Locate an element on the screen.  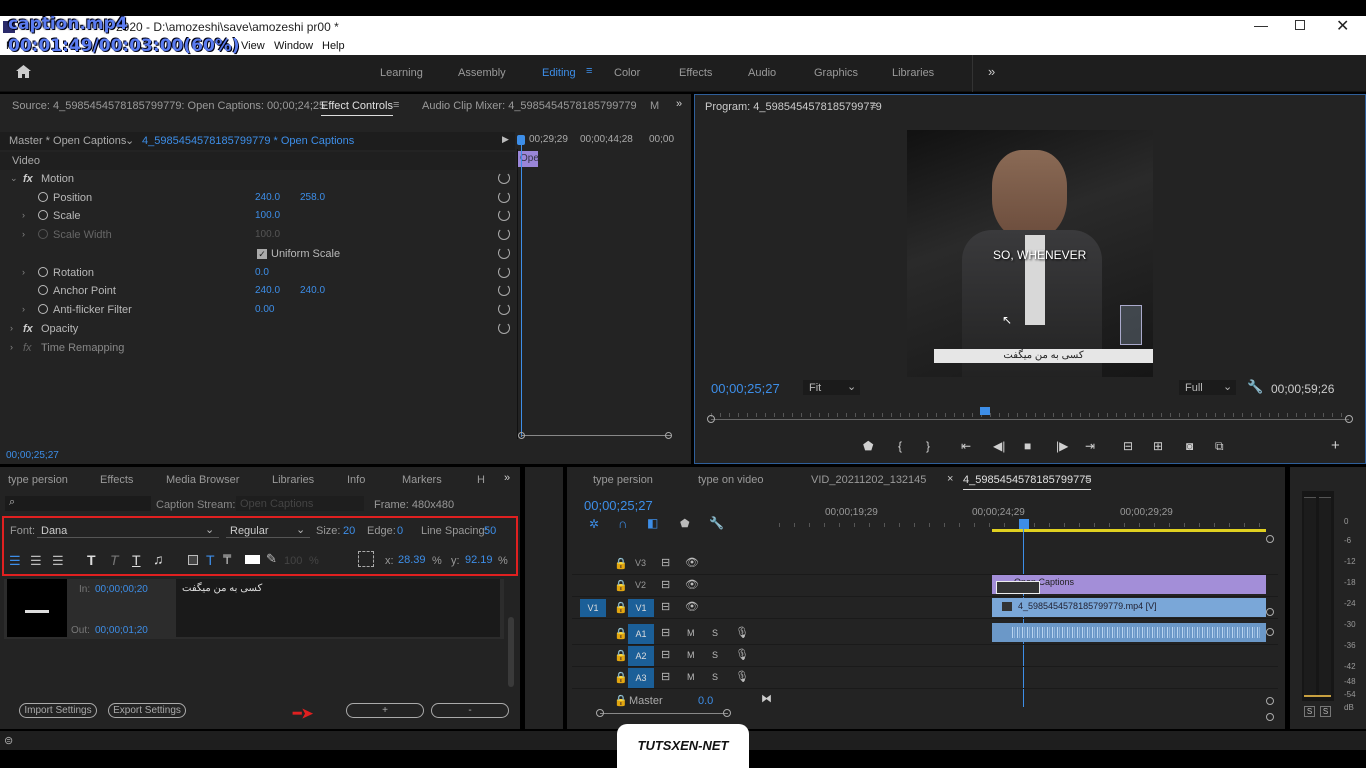
resolution-dropdown: Full ⌄ is located at coordinates (1207, 387).